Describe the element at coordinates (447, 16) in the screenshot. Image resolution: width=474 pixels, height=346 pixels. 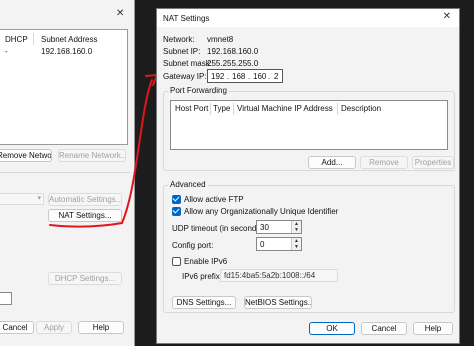
I see `close-button: ✕` at that location.